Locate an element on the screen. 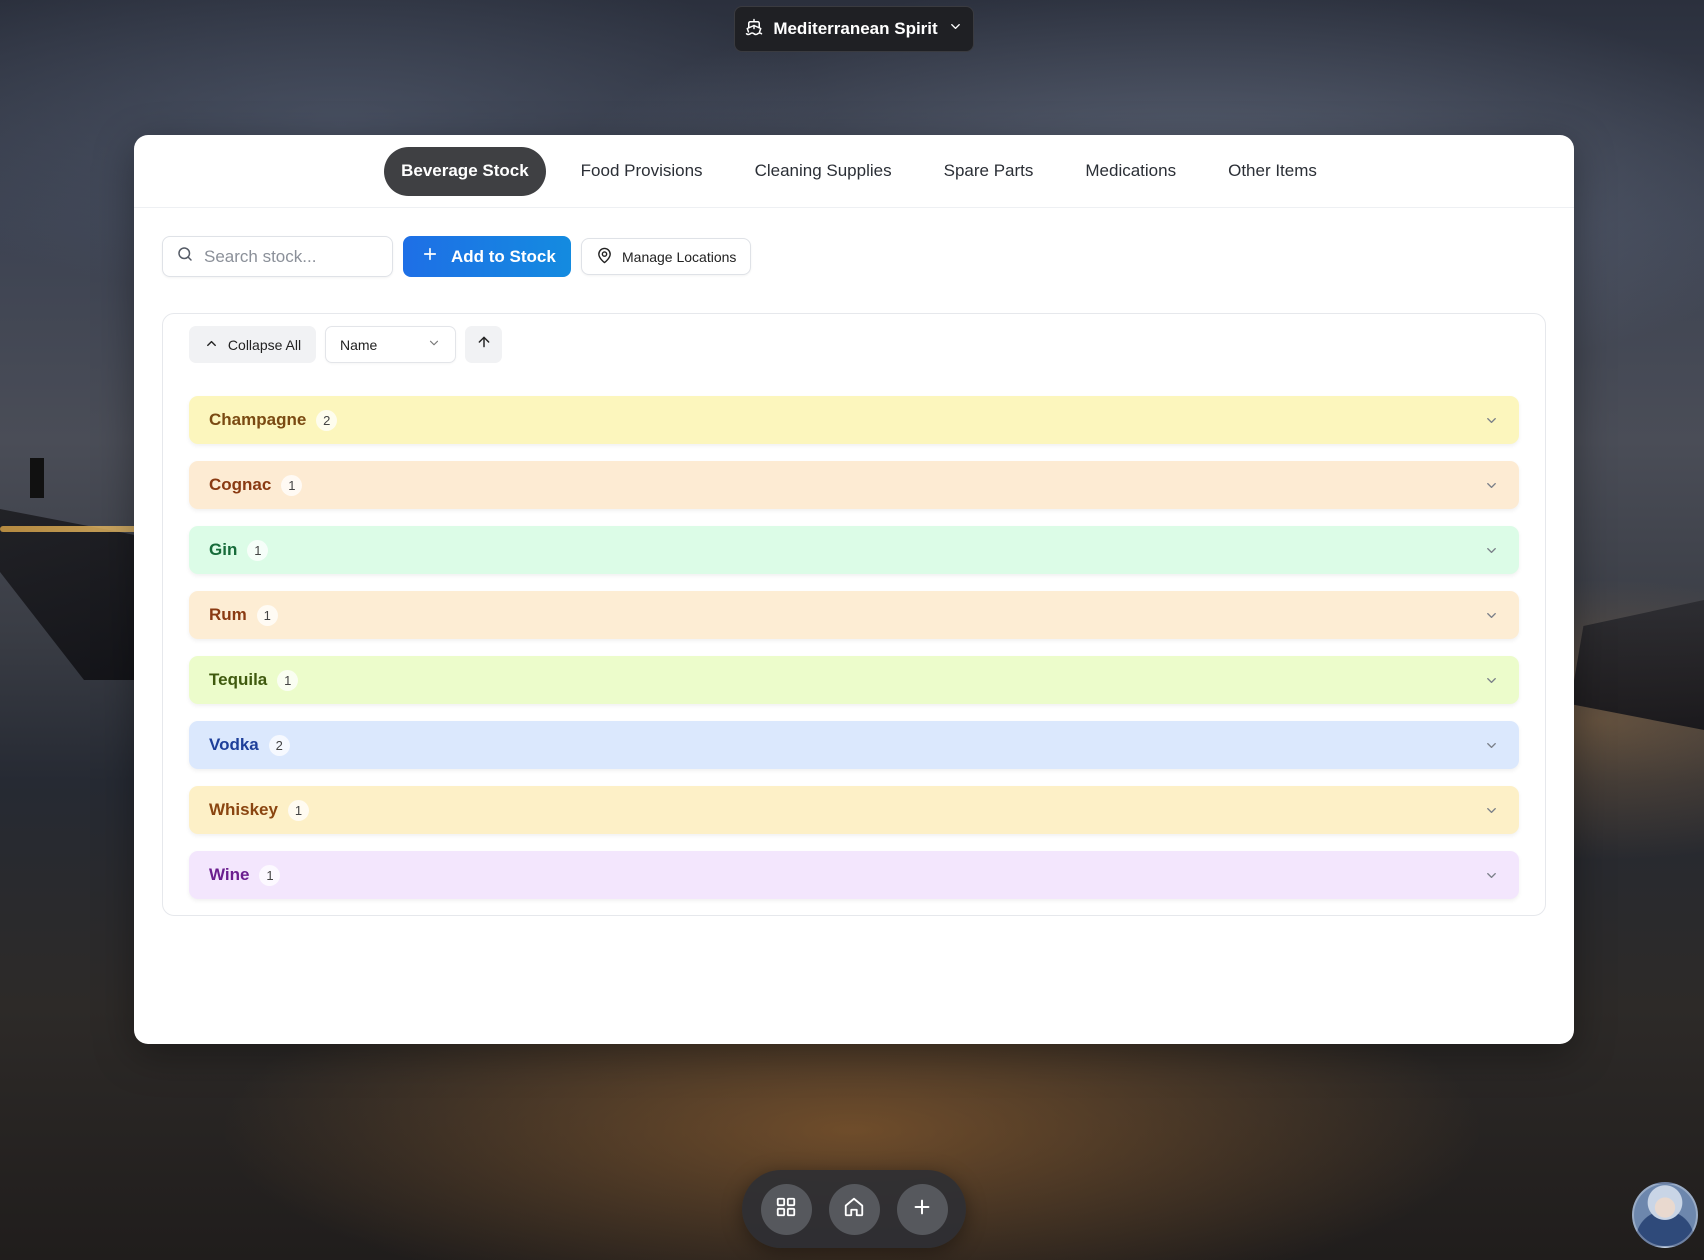  manage-locations-button: Manage Locations is located at coordinates (666, 256).